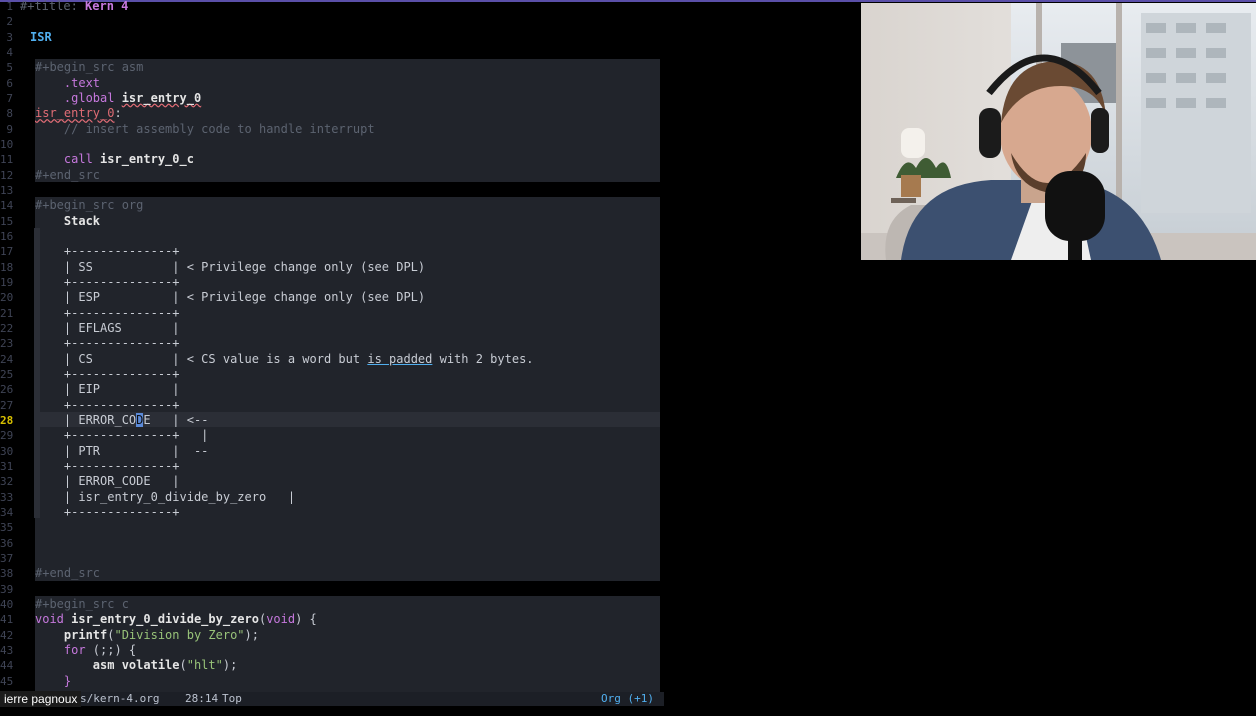 The width and height of the screenshot is (1256, 716). What do you see at coordinates (7, 558) in the screenshot?
I see `line-number: 37` at bounding box center [7, 558].